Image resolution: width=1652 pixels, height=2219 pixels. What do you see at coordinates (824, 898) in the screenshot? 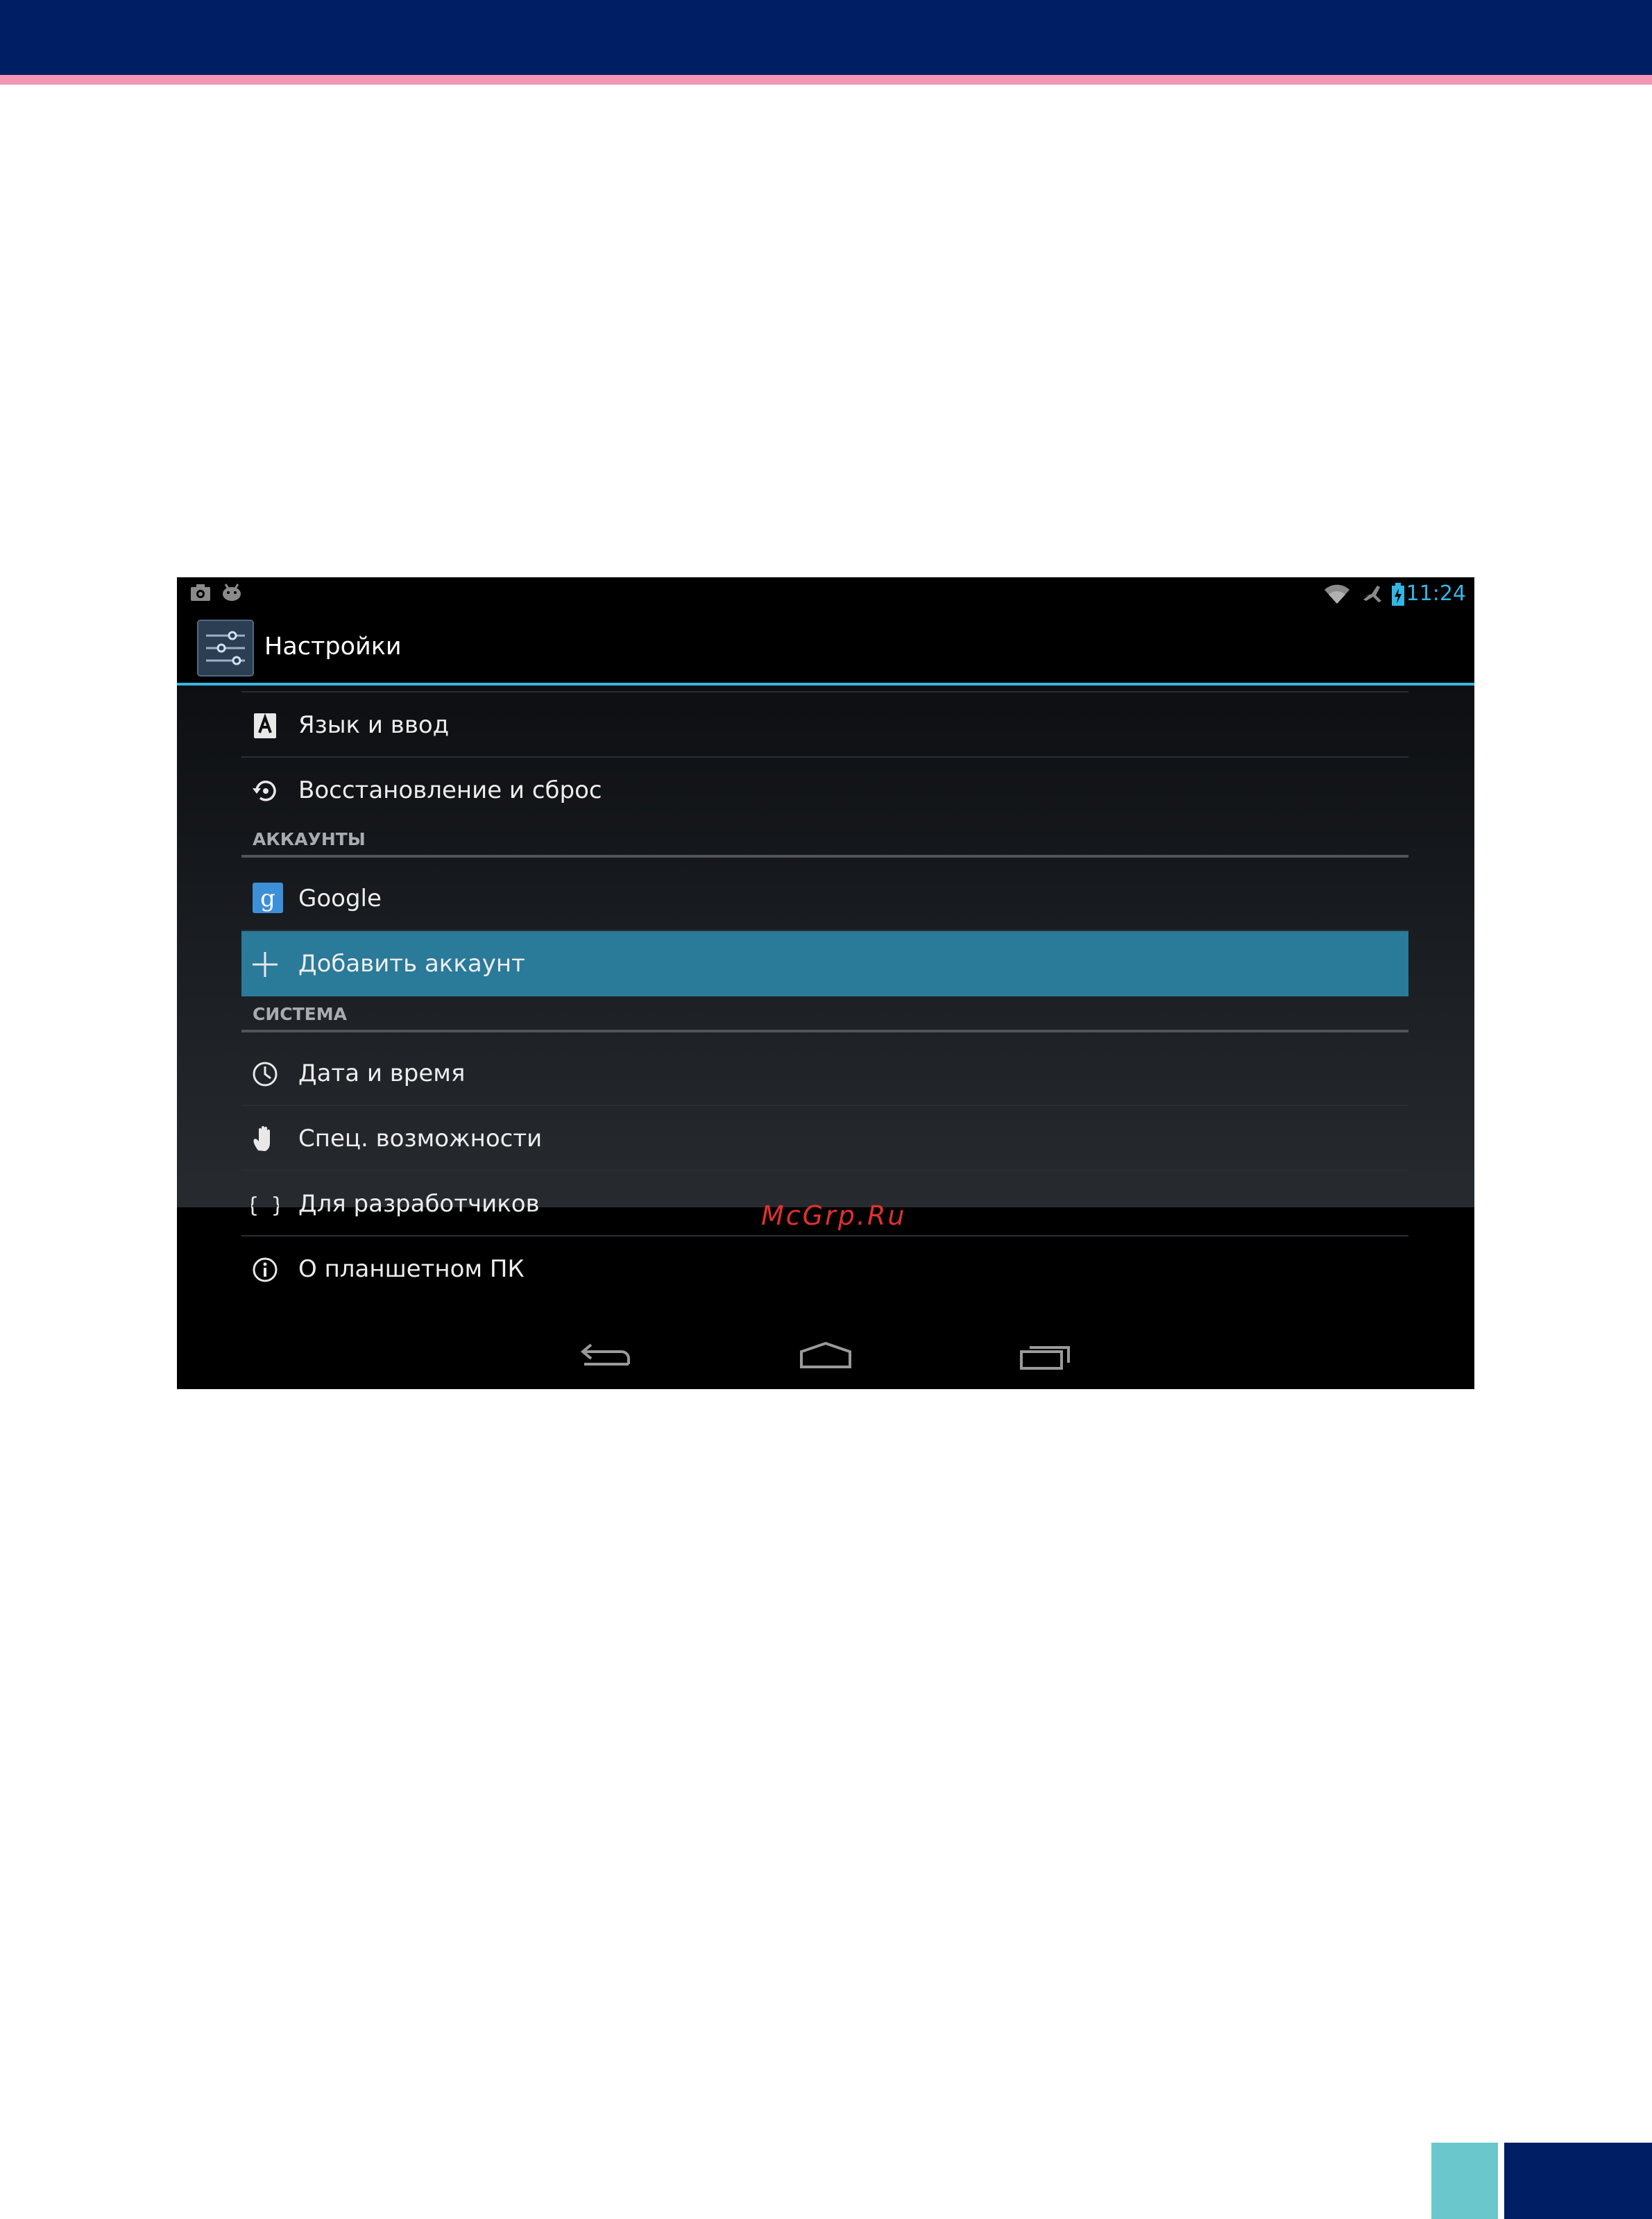
I see `settings-row-google: g Google` at bounding box center [824, 898].